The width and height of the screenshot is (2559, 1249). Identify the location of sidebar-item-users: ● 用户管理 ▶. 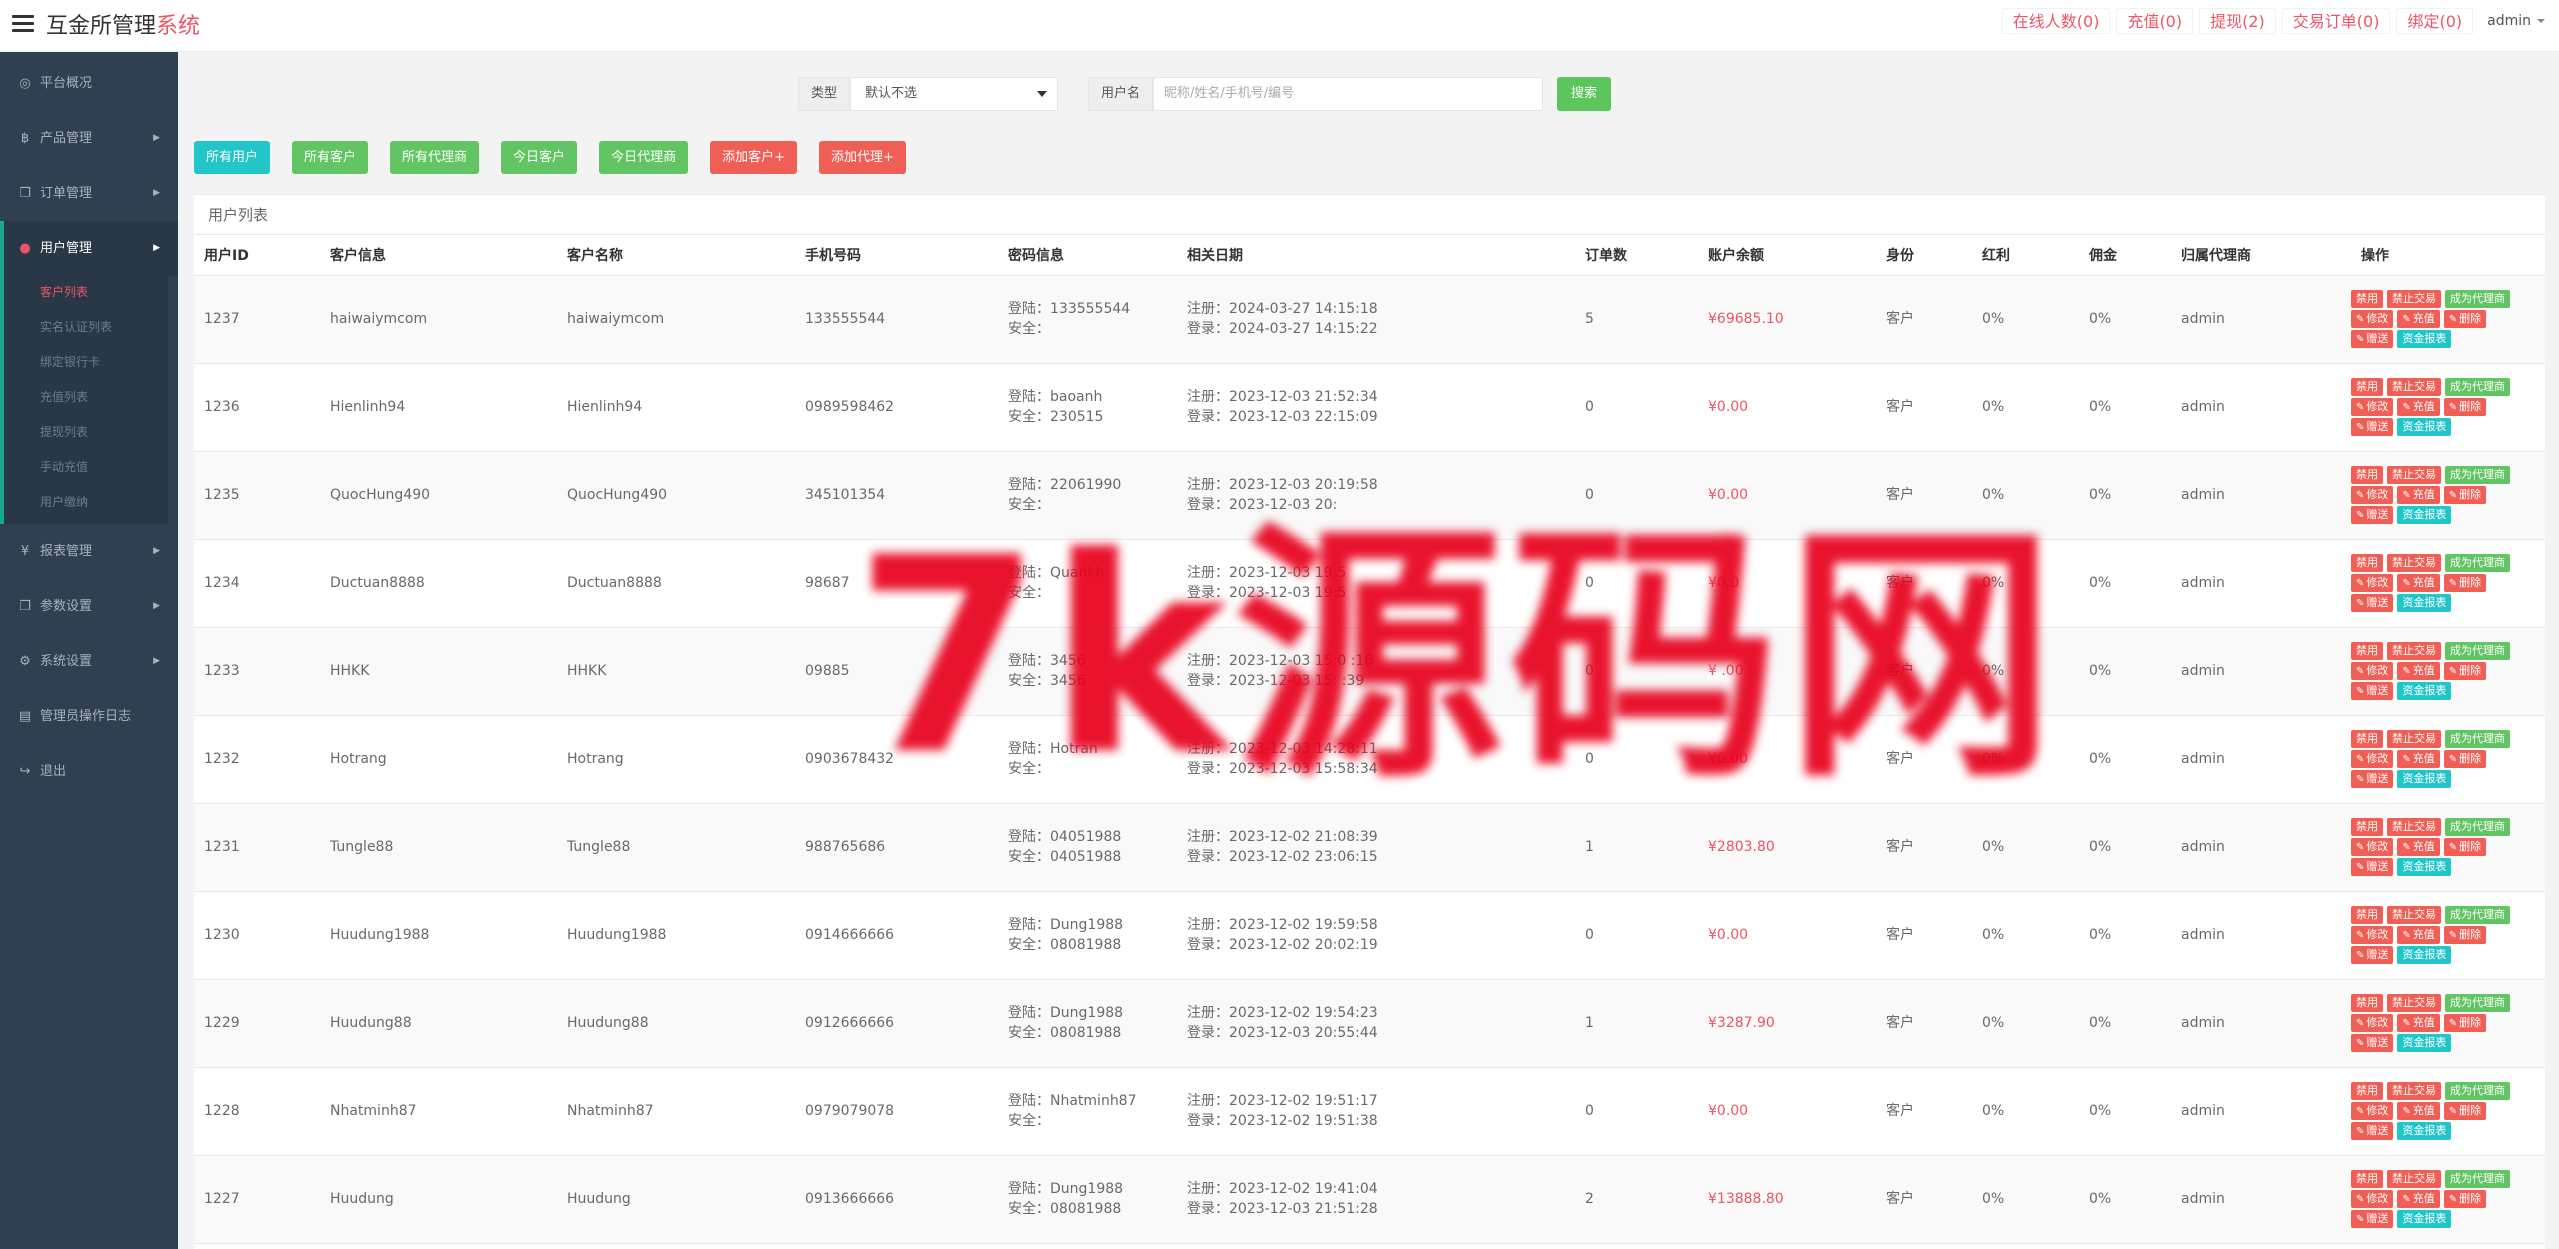
(89, 248).